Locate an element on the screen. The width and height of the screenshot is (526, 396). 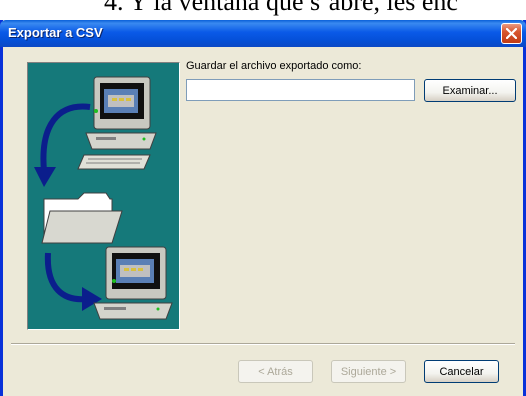
close-icon is located at coordinates (511, 33).